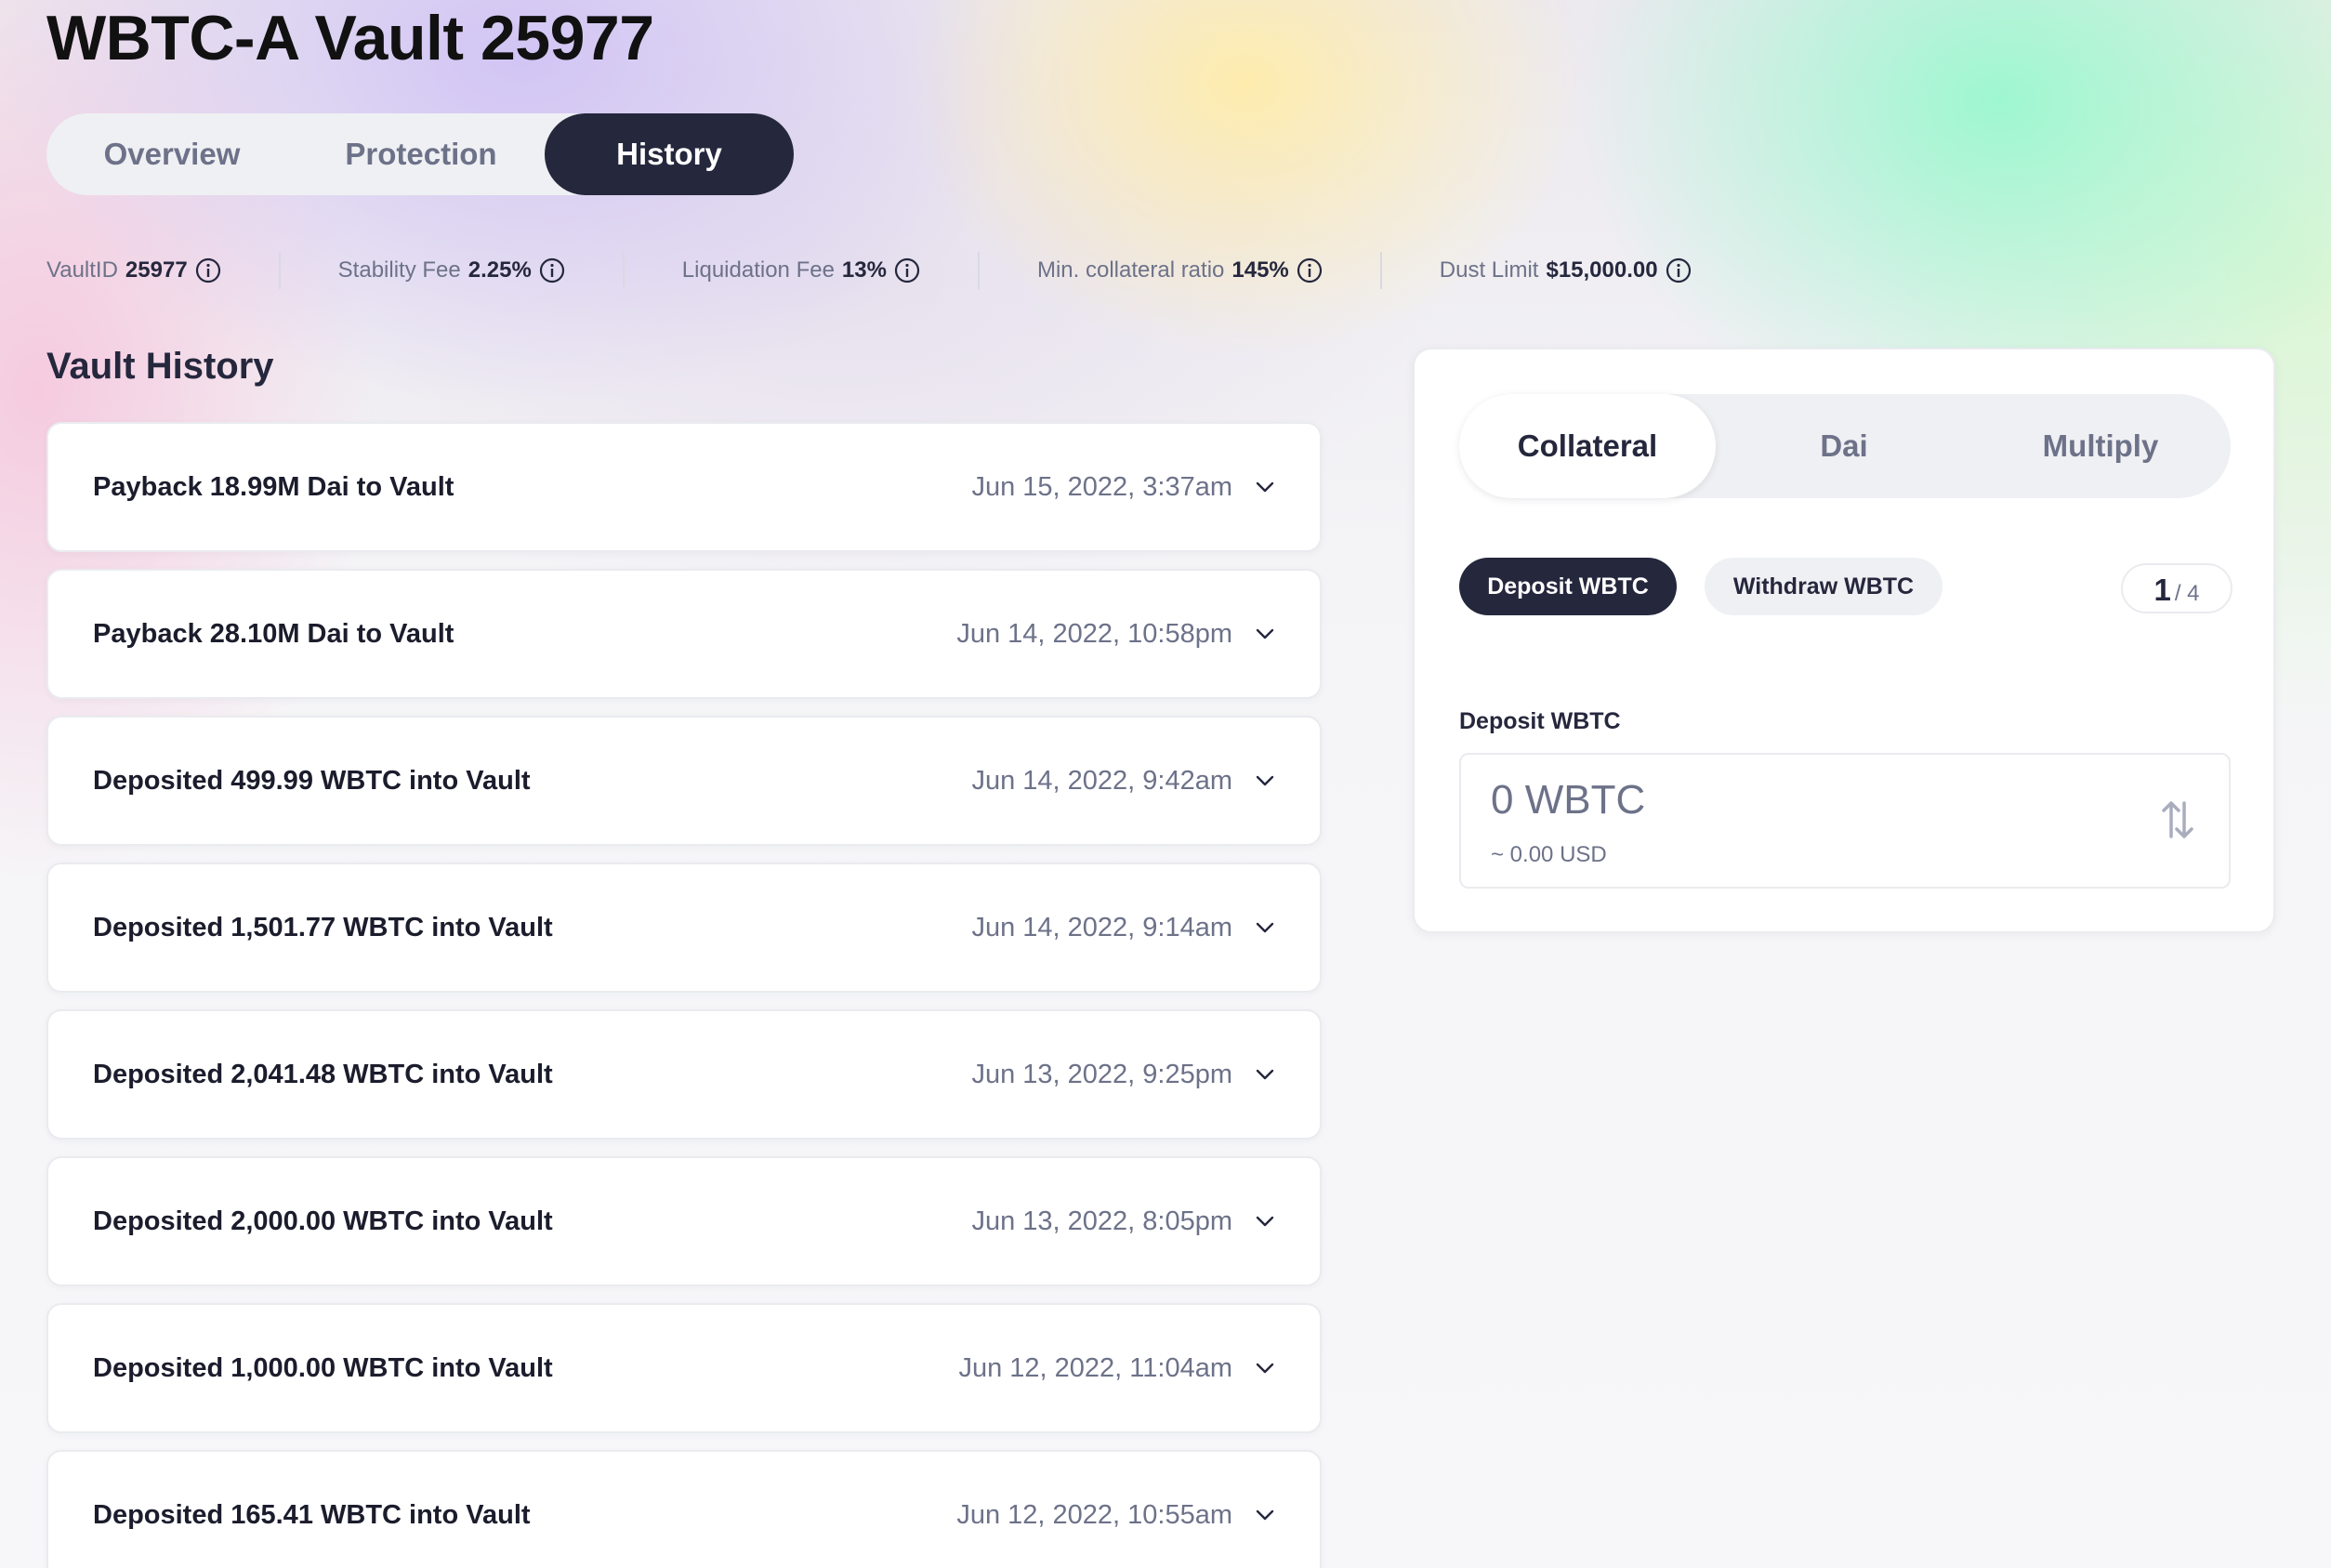  What do you see at coordinates (156, 270) in the screenshot?
I see `stat-value: 25977` at bounding box center [156, 270].